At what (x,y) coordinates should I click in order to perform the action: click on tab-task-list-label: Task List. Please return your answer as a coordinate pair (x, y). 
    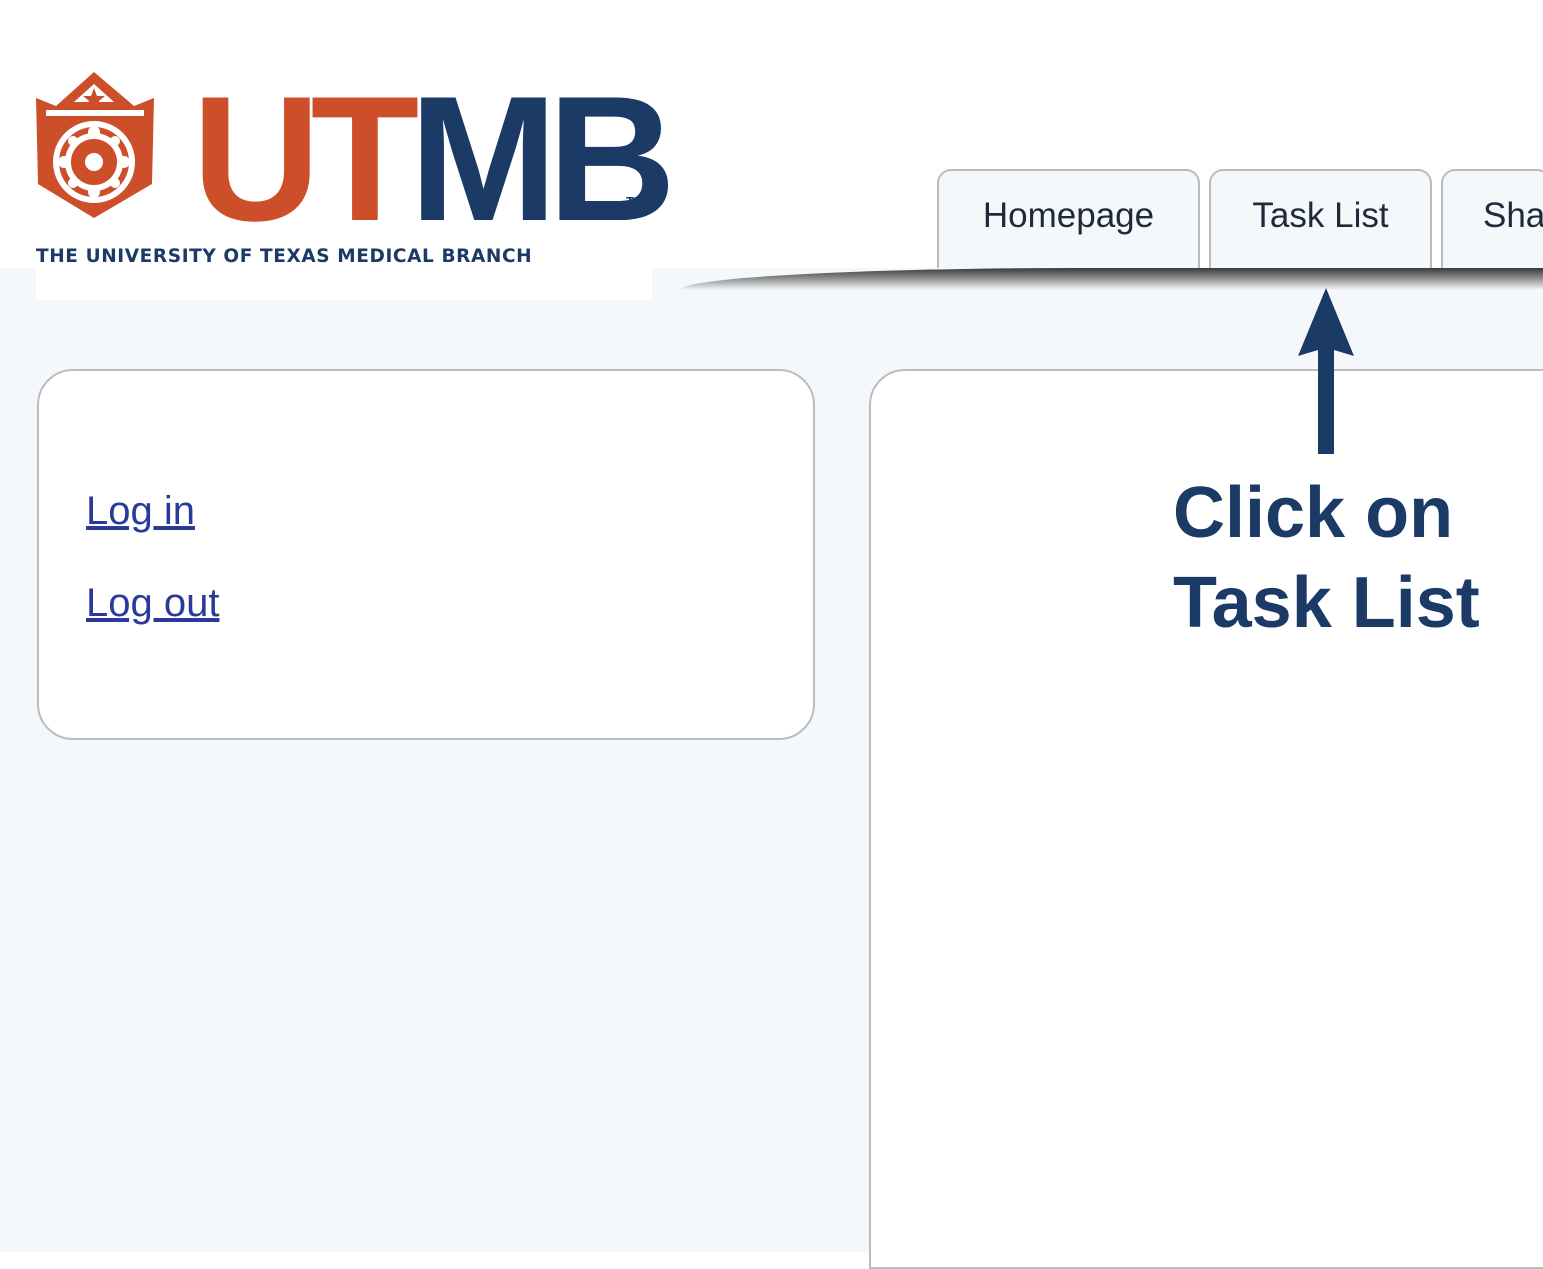
    Looking at the image, I should click on (1320, 215).